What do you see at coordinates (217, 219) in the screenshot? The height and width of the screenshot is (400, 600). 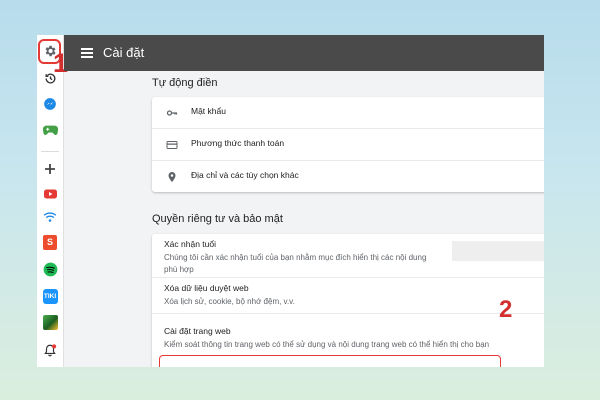 I see `privacy-section-title: Quyền riêng tư và bảo mật` at bounding box center [217, 219].